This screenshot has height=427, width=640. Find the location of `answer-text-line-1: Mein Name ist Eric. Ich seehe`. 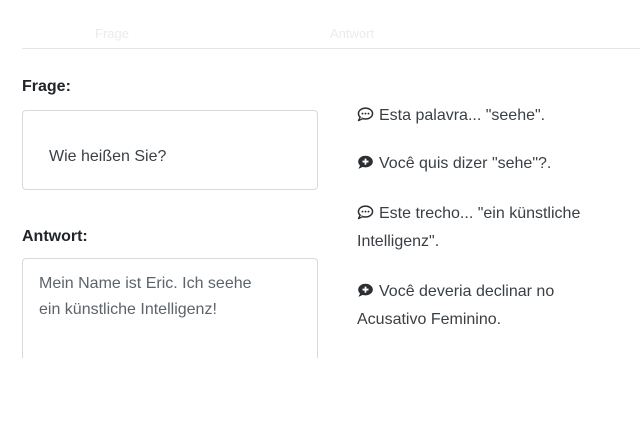

answer-text-line-1: Mein Name ist Eric. Ich seehe is located at coordinates (145, 283).